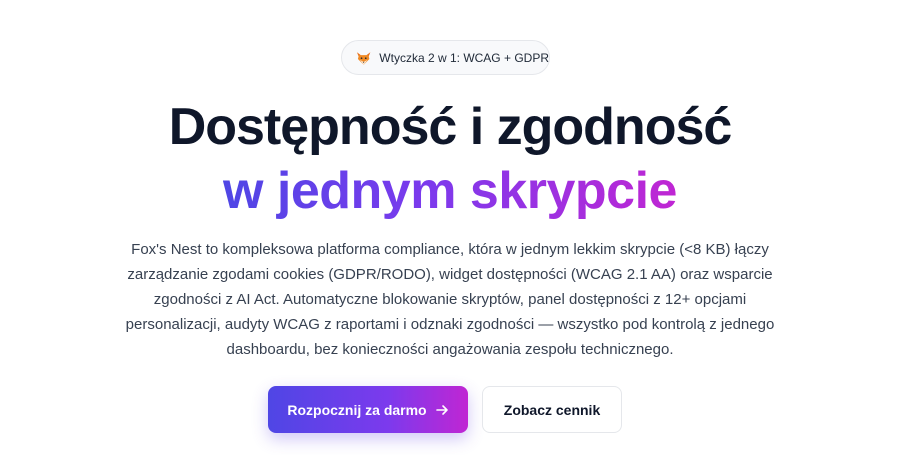 Image resolution: width=900 pixels, height=455 pixels. I want to click on hero-title-gradient-text: w jednym skrypcie, so click(450, 191).